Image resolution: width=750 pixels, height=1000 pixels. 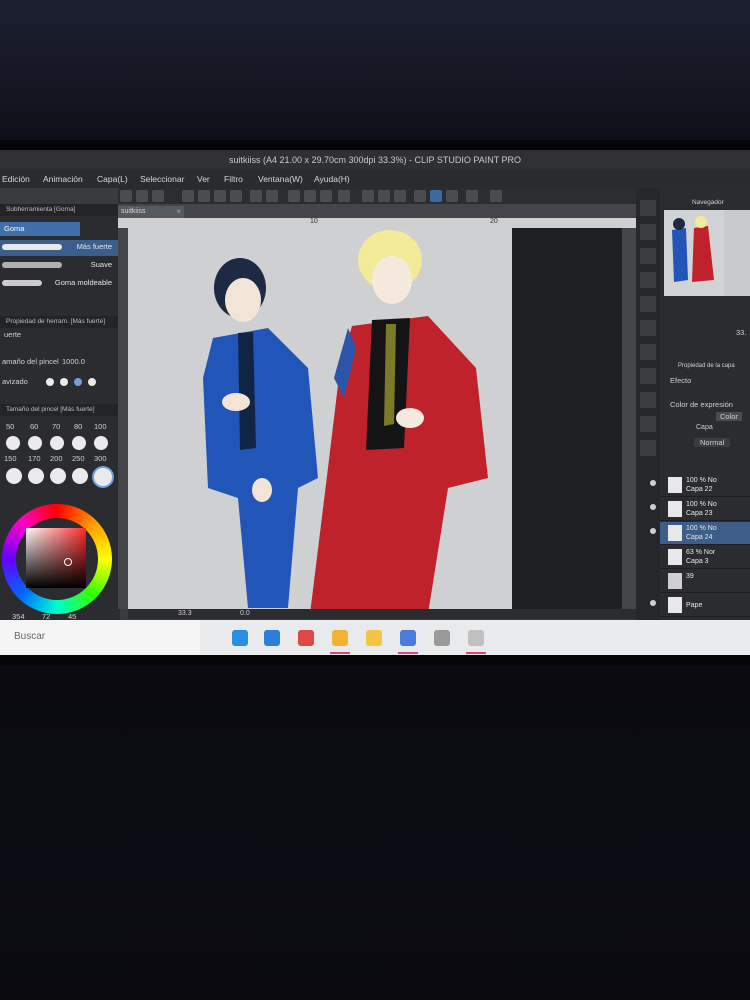 What do you see at coordinates (236, 196) in the screenshot?
I see `export-icon` at bounding box center [236, 196].